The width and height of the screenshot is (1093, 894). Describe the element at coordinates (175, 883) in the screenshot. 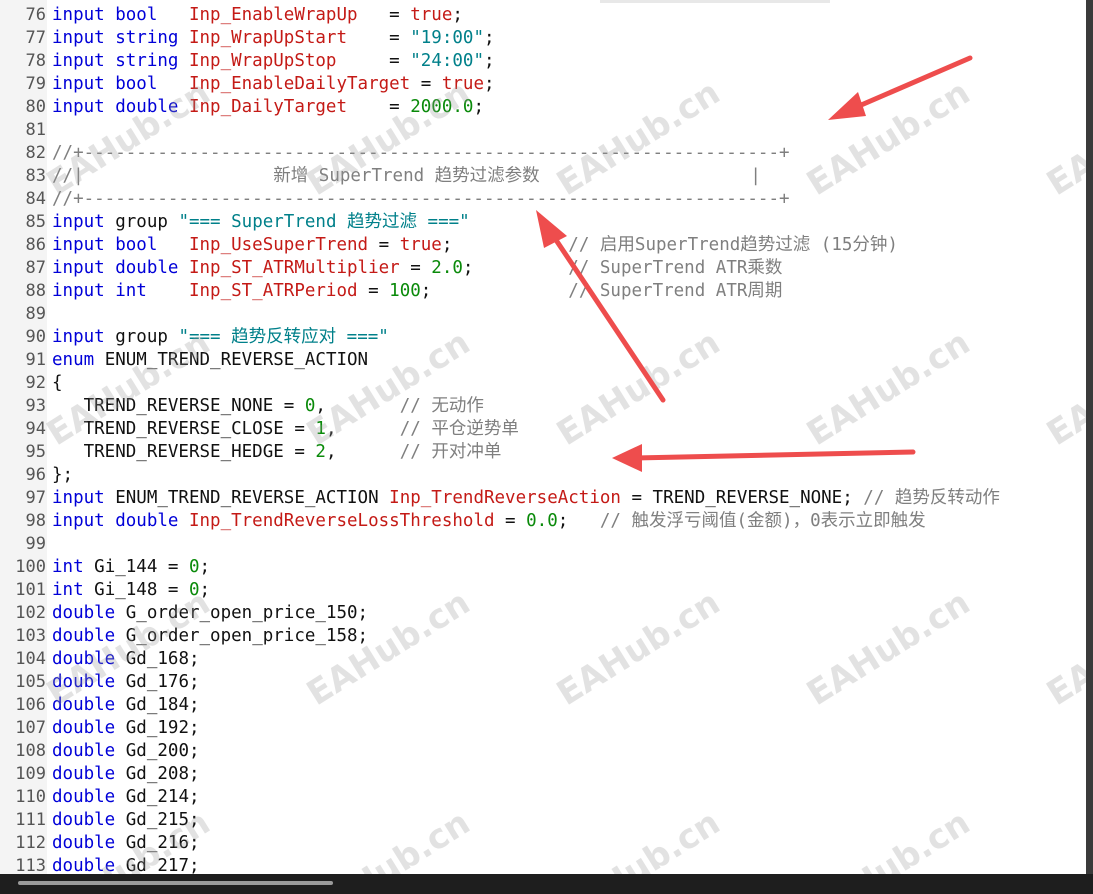

I see `scrollbar-thumb` at that location.